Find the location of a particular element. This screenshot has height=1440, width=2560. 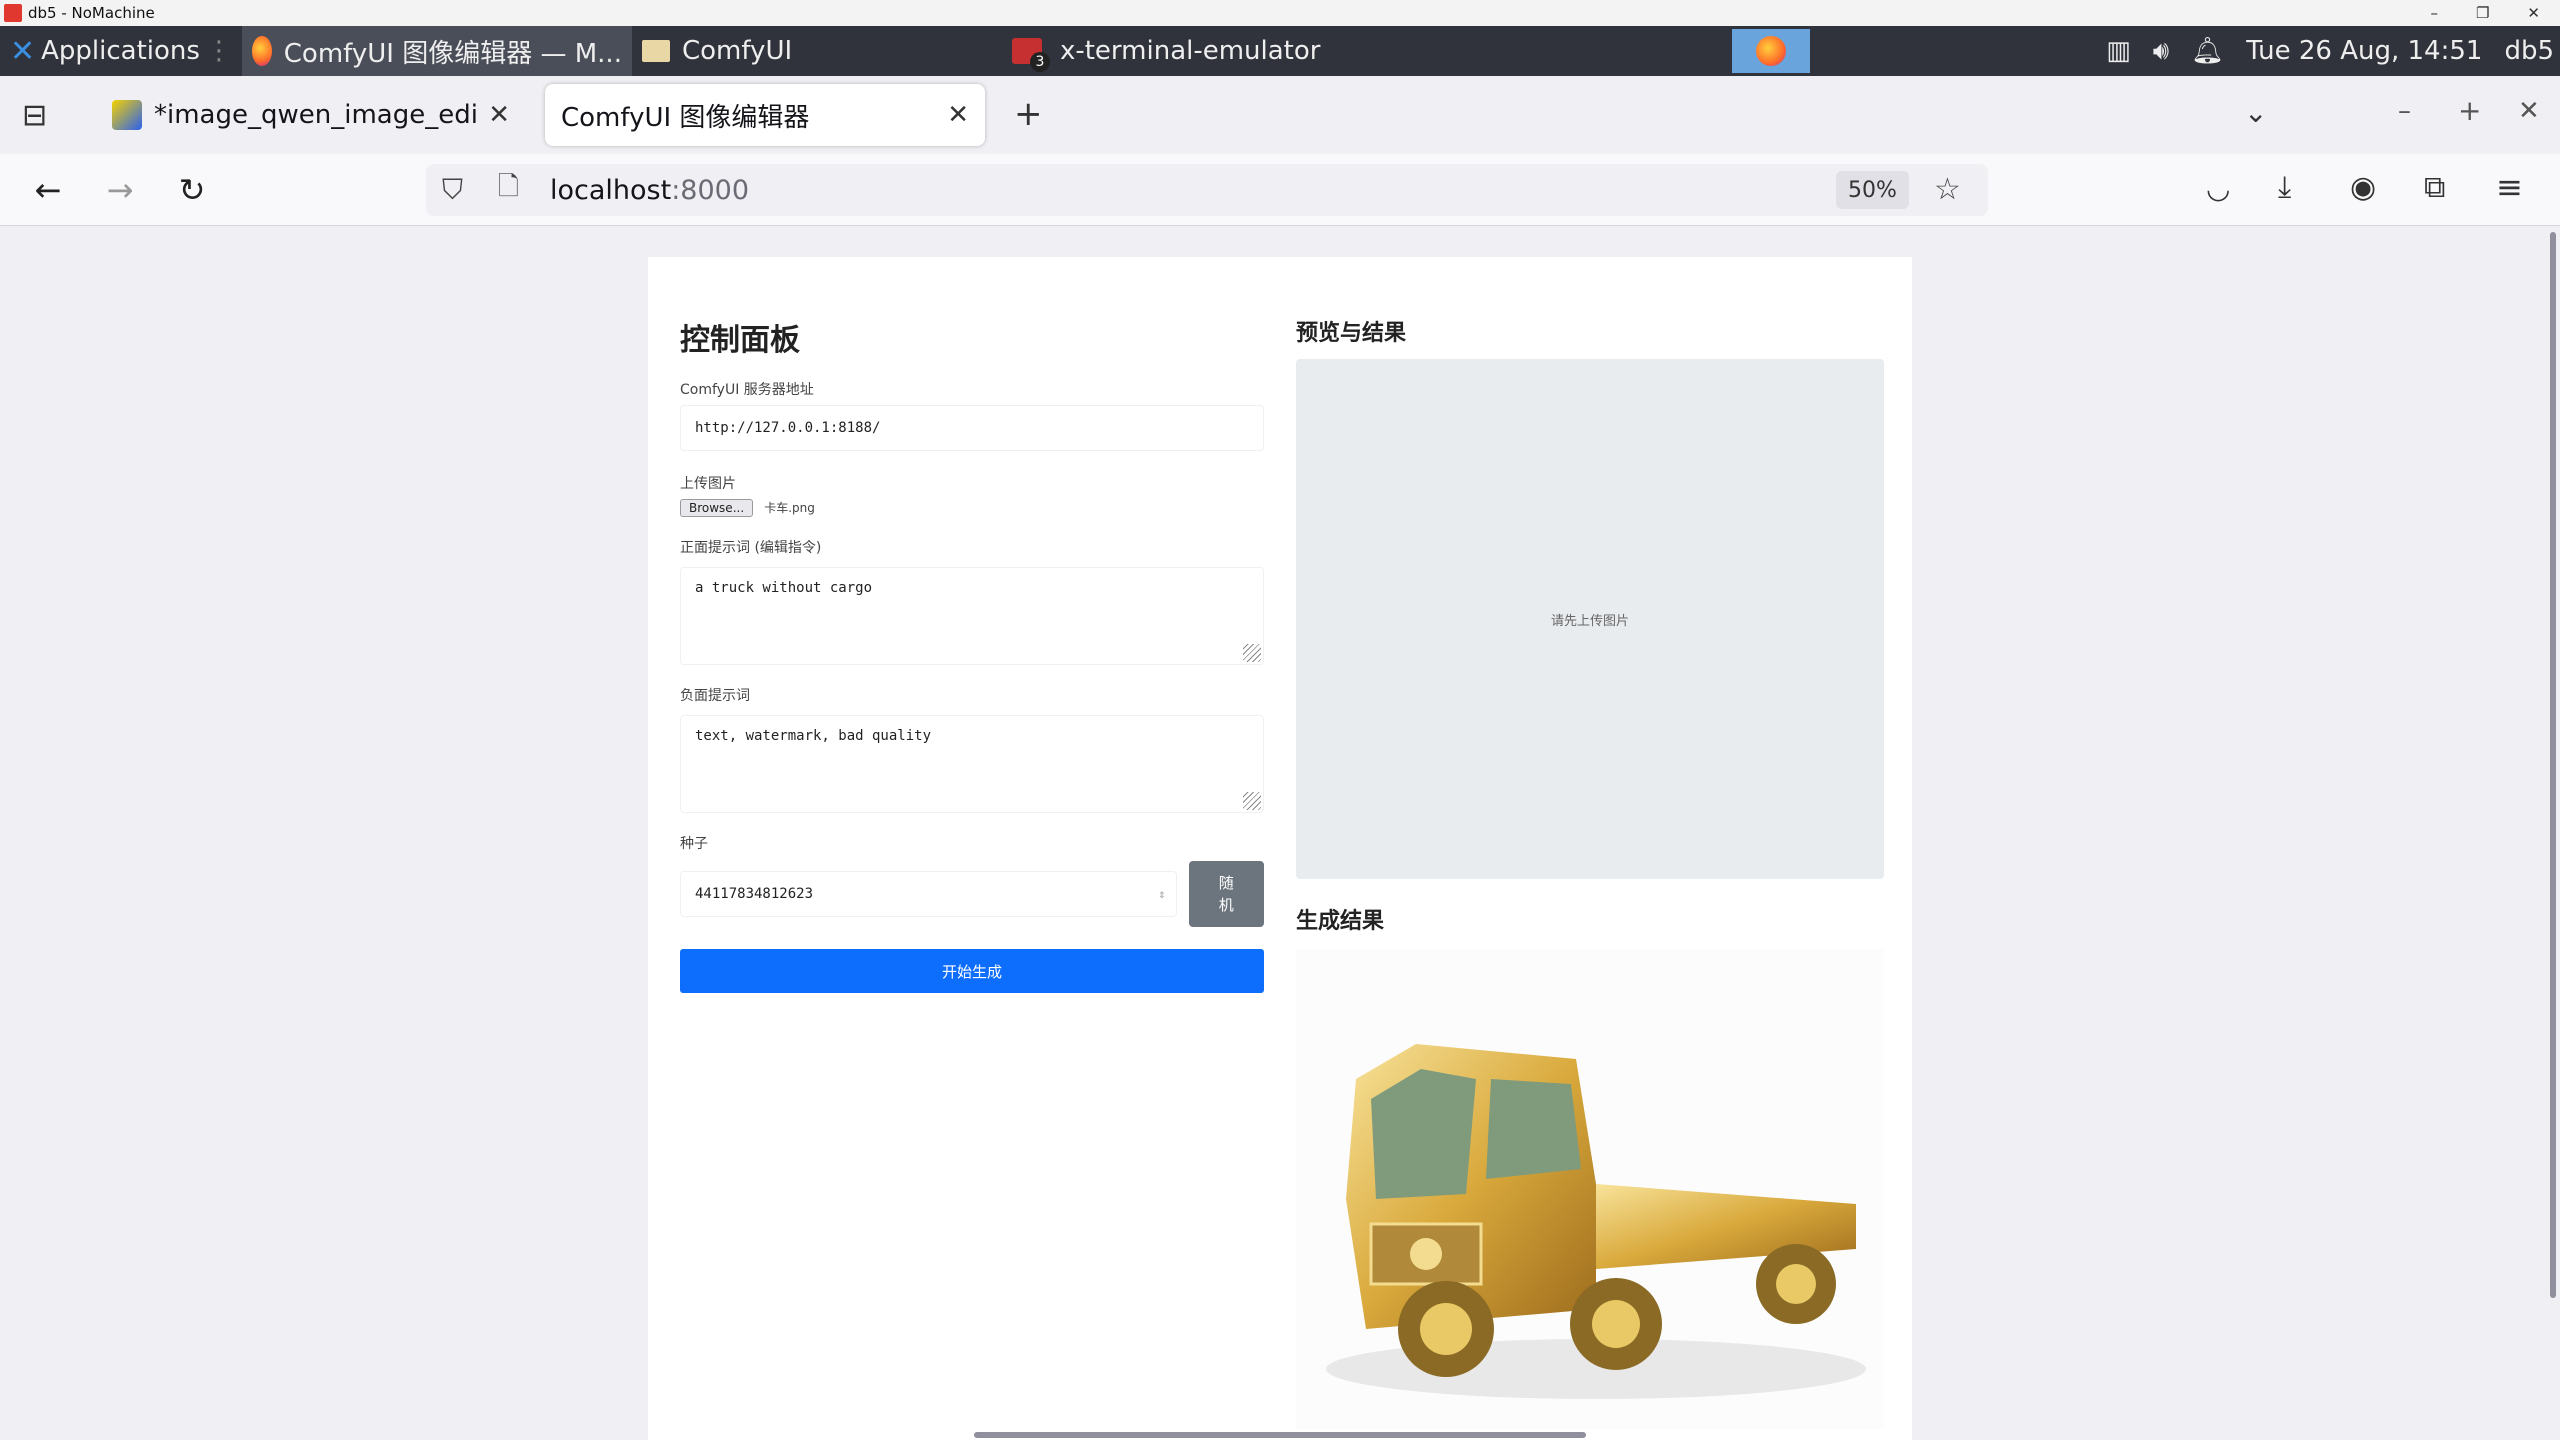

preview-heading: 预览与结果 is located at coordinates (1351, 333).